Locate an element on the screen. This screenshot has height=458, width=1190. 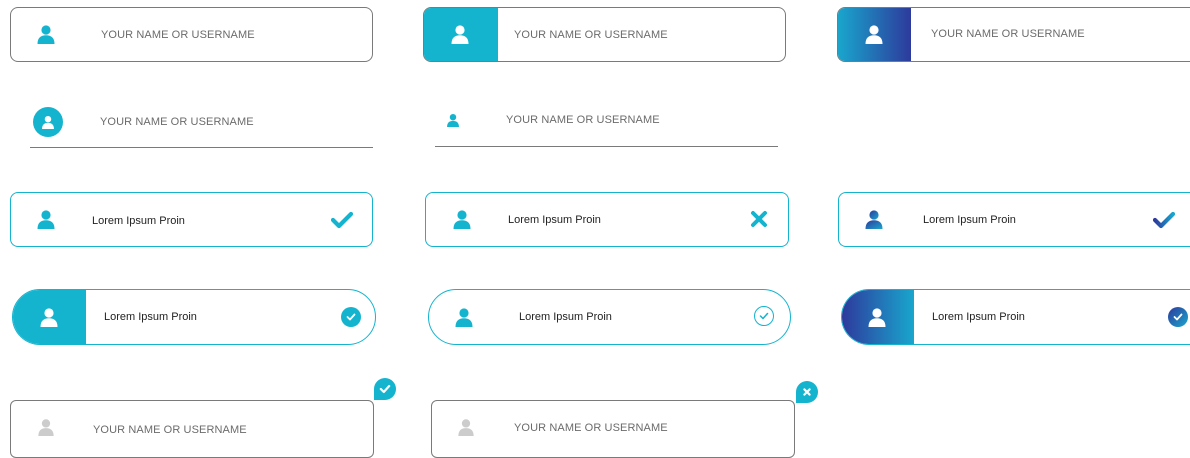
name-field-pill-outlined: Lorem Ipsum Proin is located at coordinates (609, 317).